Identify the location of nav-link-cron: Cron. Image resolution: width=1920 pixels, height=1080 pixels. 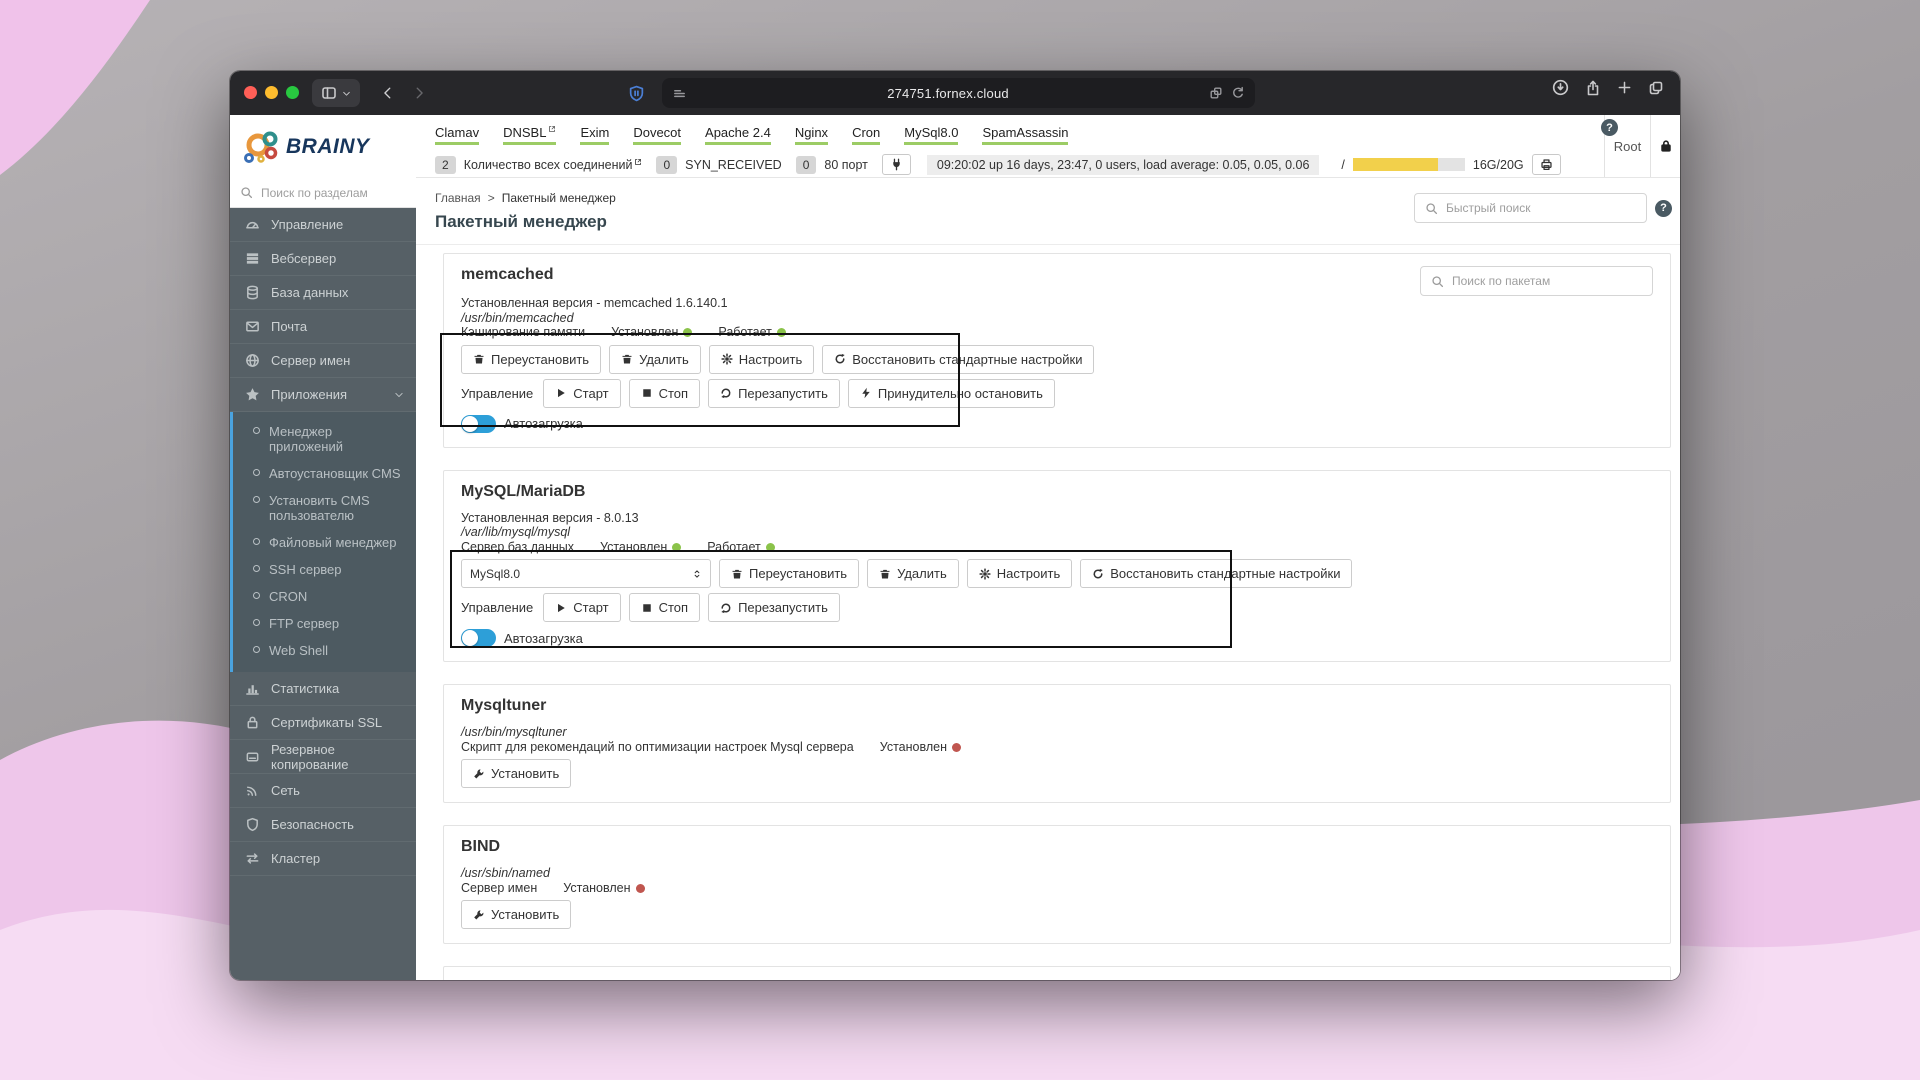
(866, 135).